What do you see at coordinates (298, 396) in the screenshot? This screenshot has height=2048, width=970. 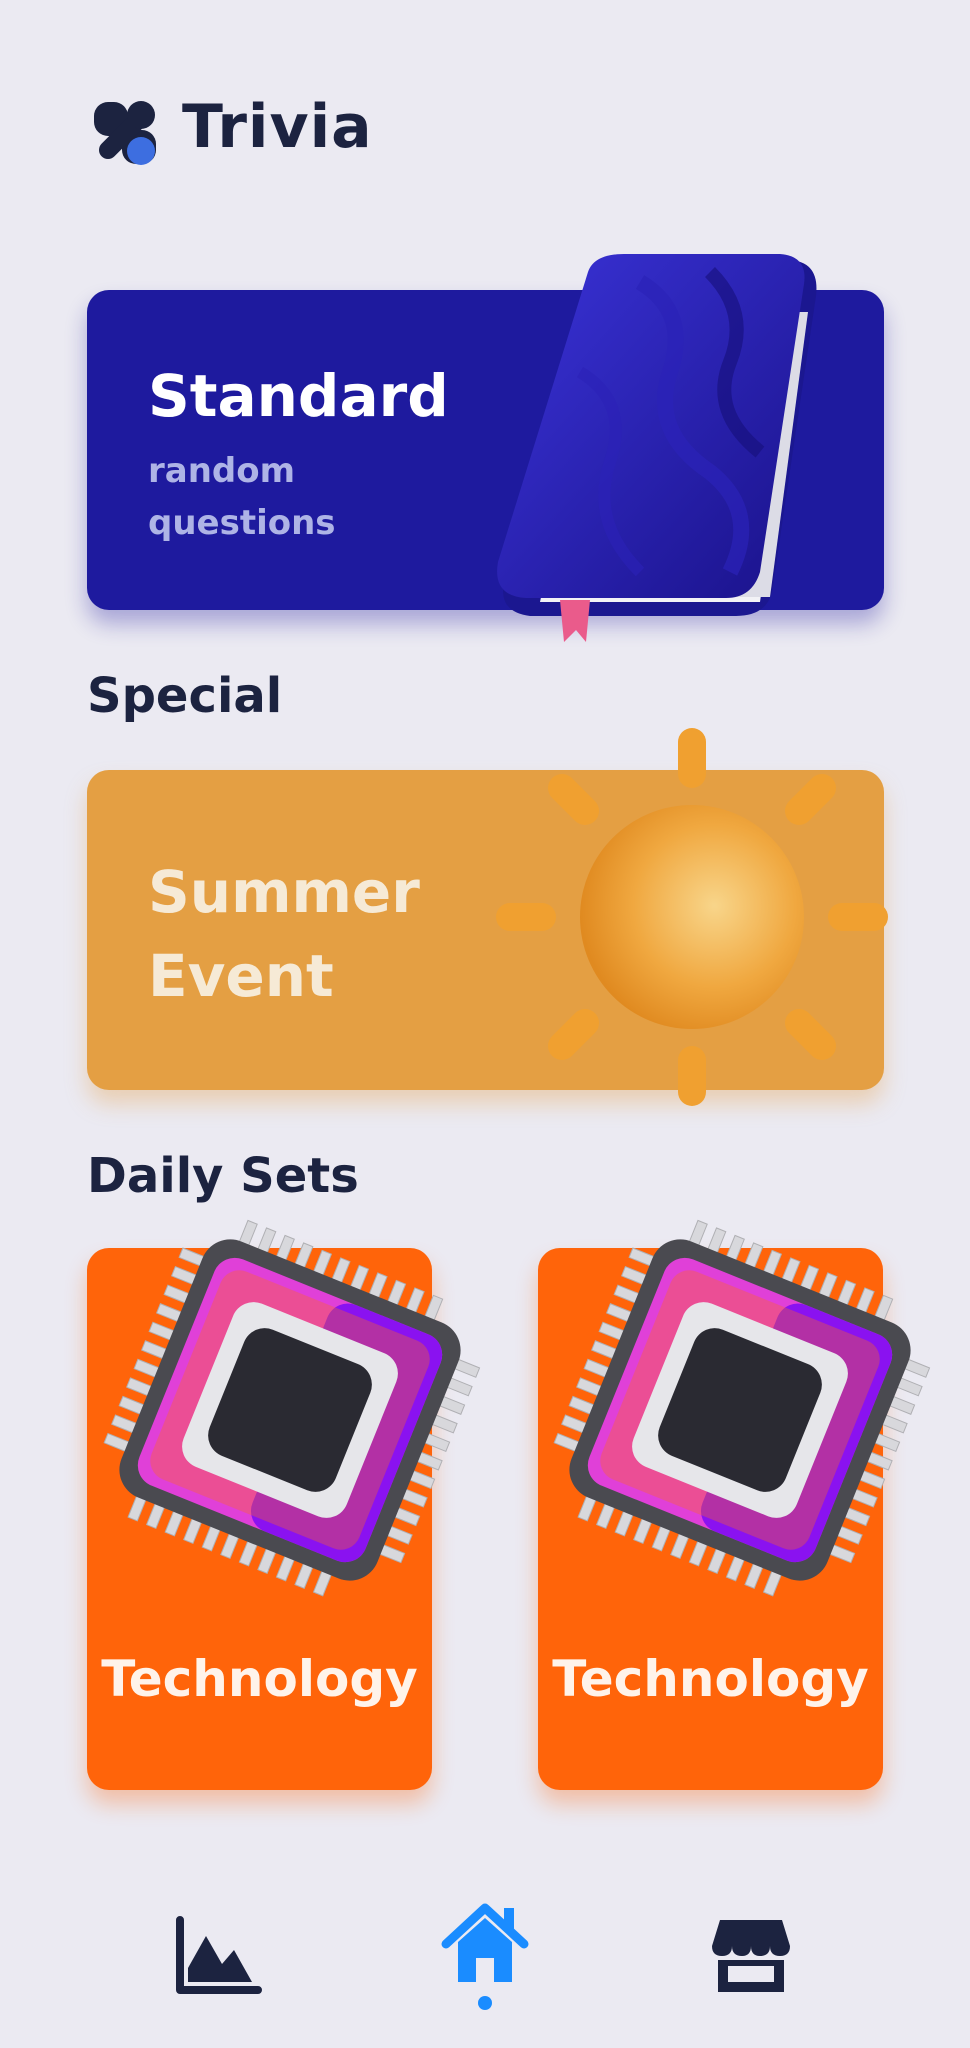 I see `standard-card-title: Standard` at bounding box center [298, 396].